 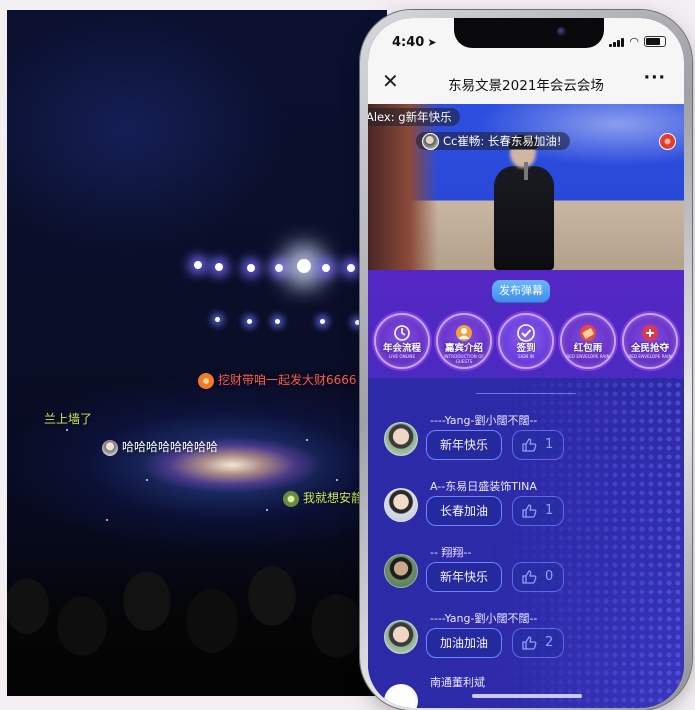 I want to click on menu-item-agenda: 年会流程 LIVE ONLINE, so click(x=402, y=341).